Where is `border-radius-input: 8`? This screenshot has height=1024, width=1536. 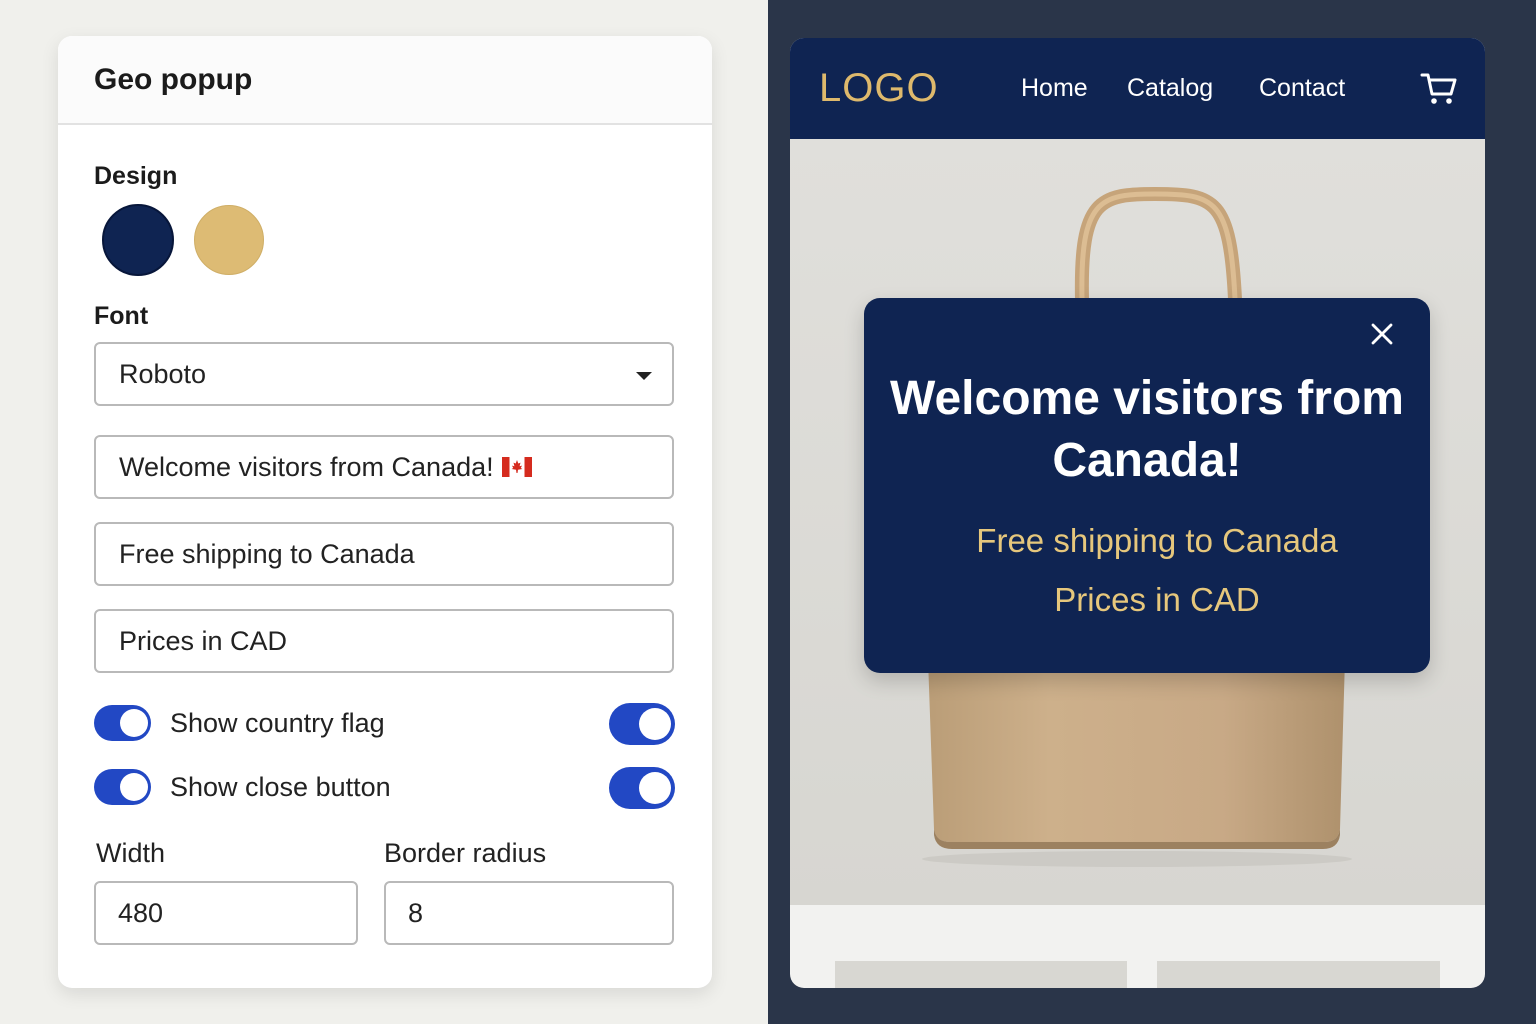 border-radius-input: 8 is located at coordinates (529, 913).